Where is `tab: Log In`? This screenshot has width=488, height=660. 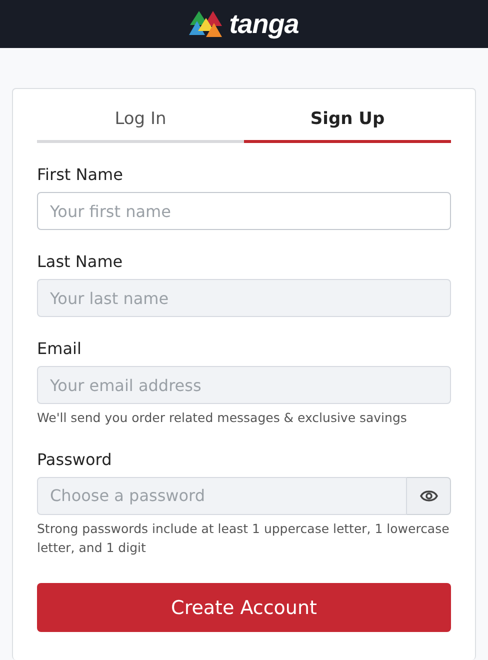 tab: Log In is located at coordinates (140, 120).